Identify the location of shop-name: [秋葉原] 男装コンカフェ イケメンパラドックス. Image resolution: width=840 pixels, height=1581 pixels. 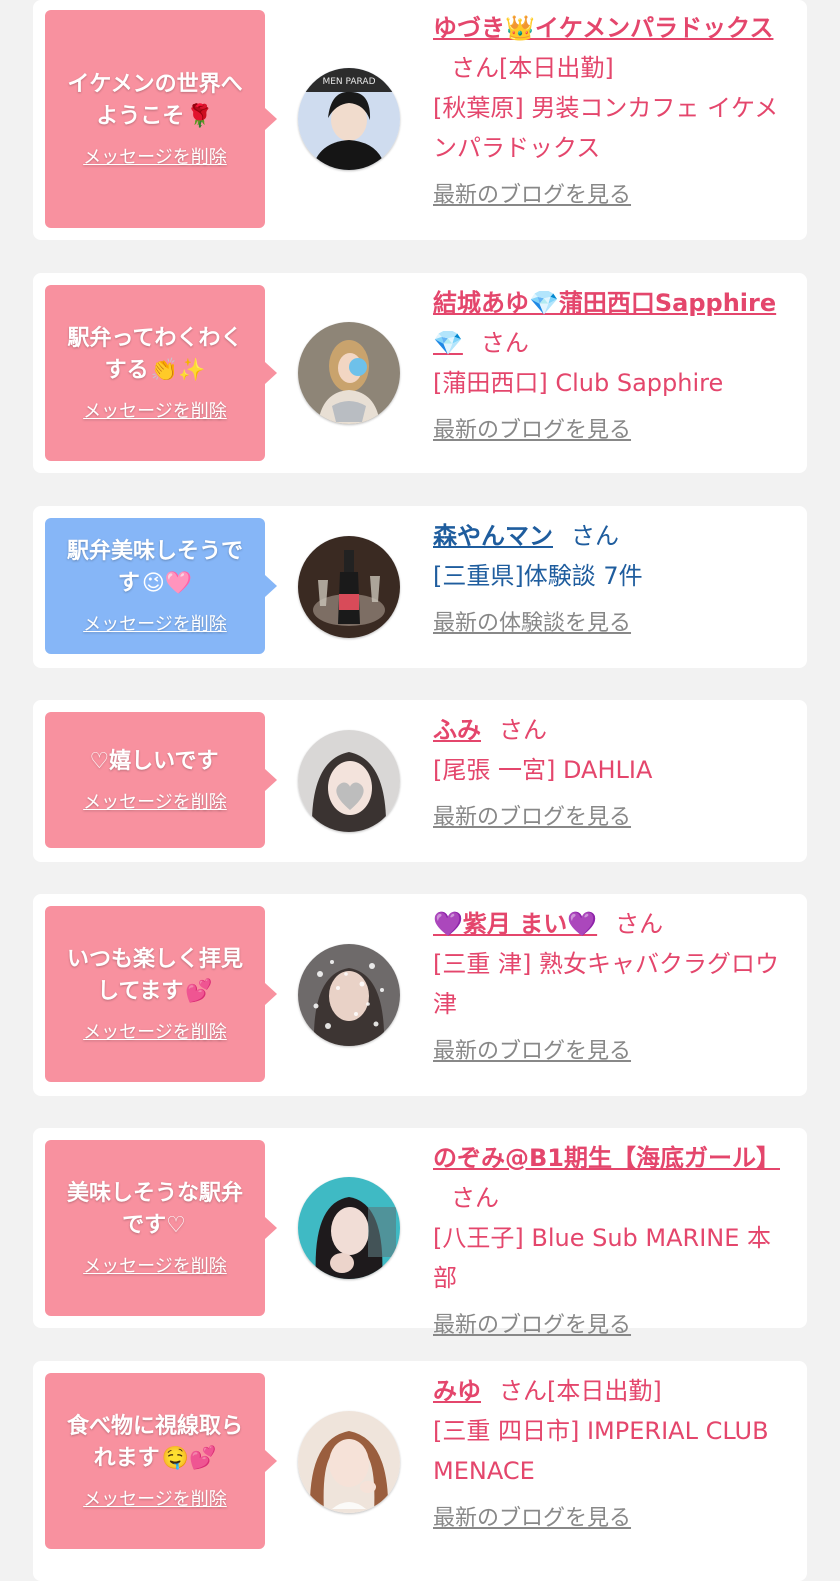
(606, 128).